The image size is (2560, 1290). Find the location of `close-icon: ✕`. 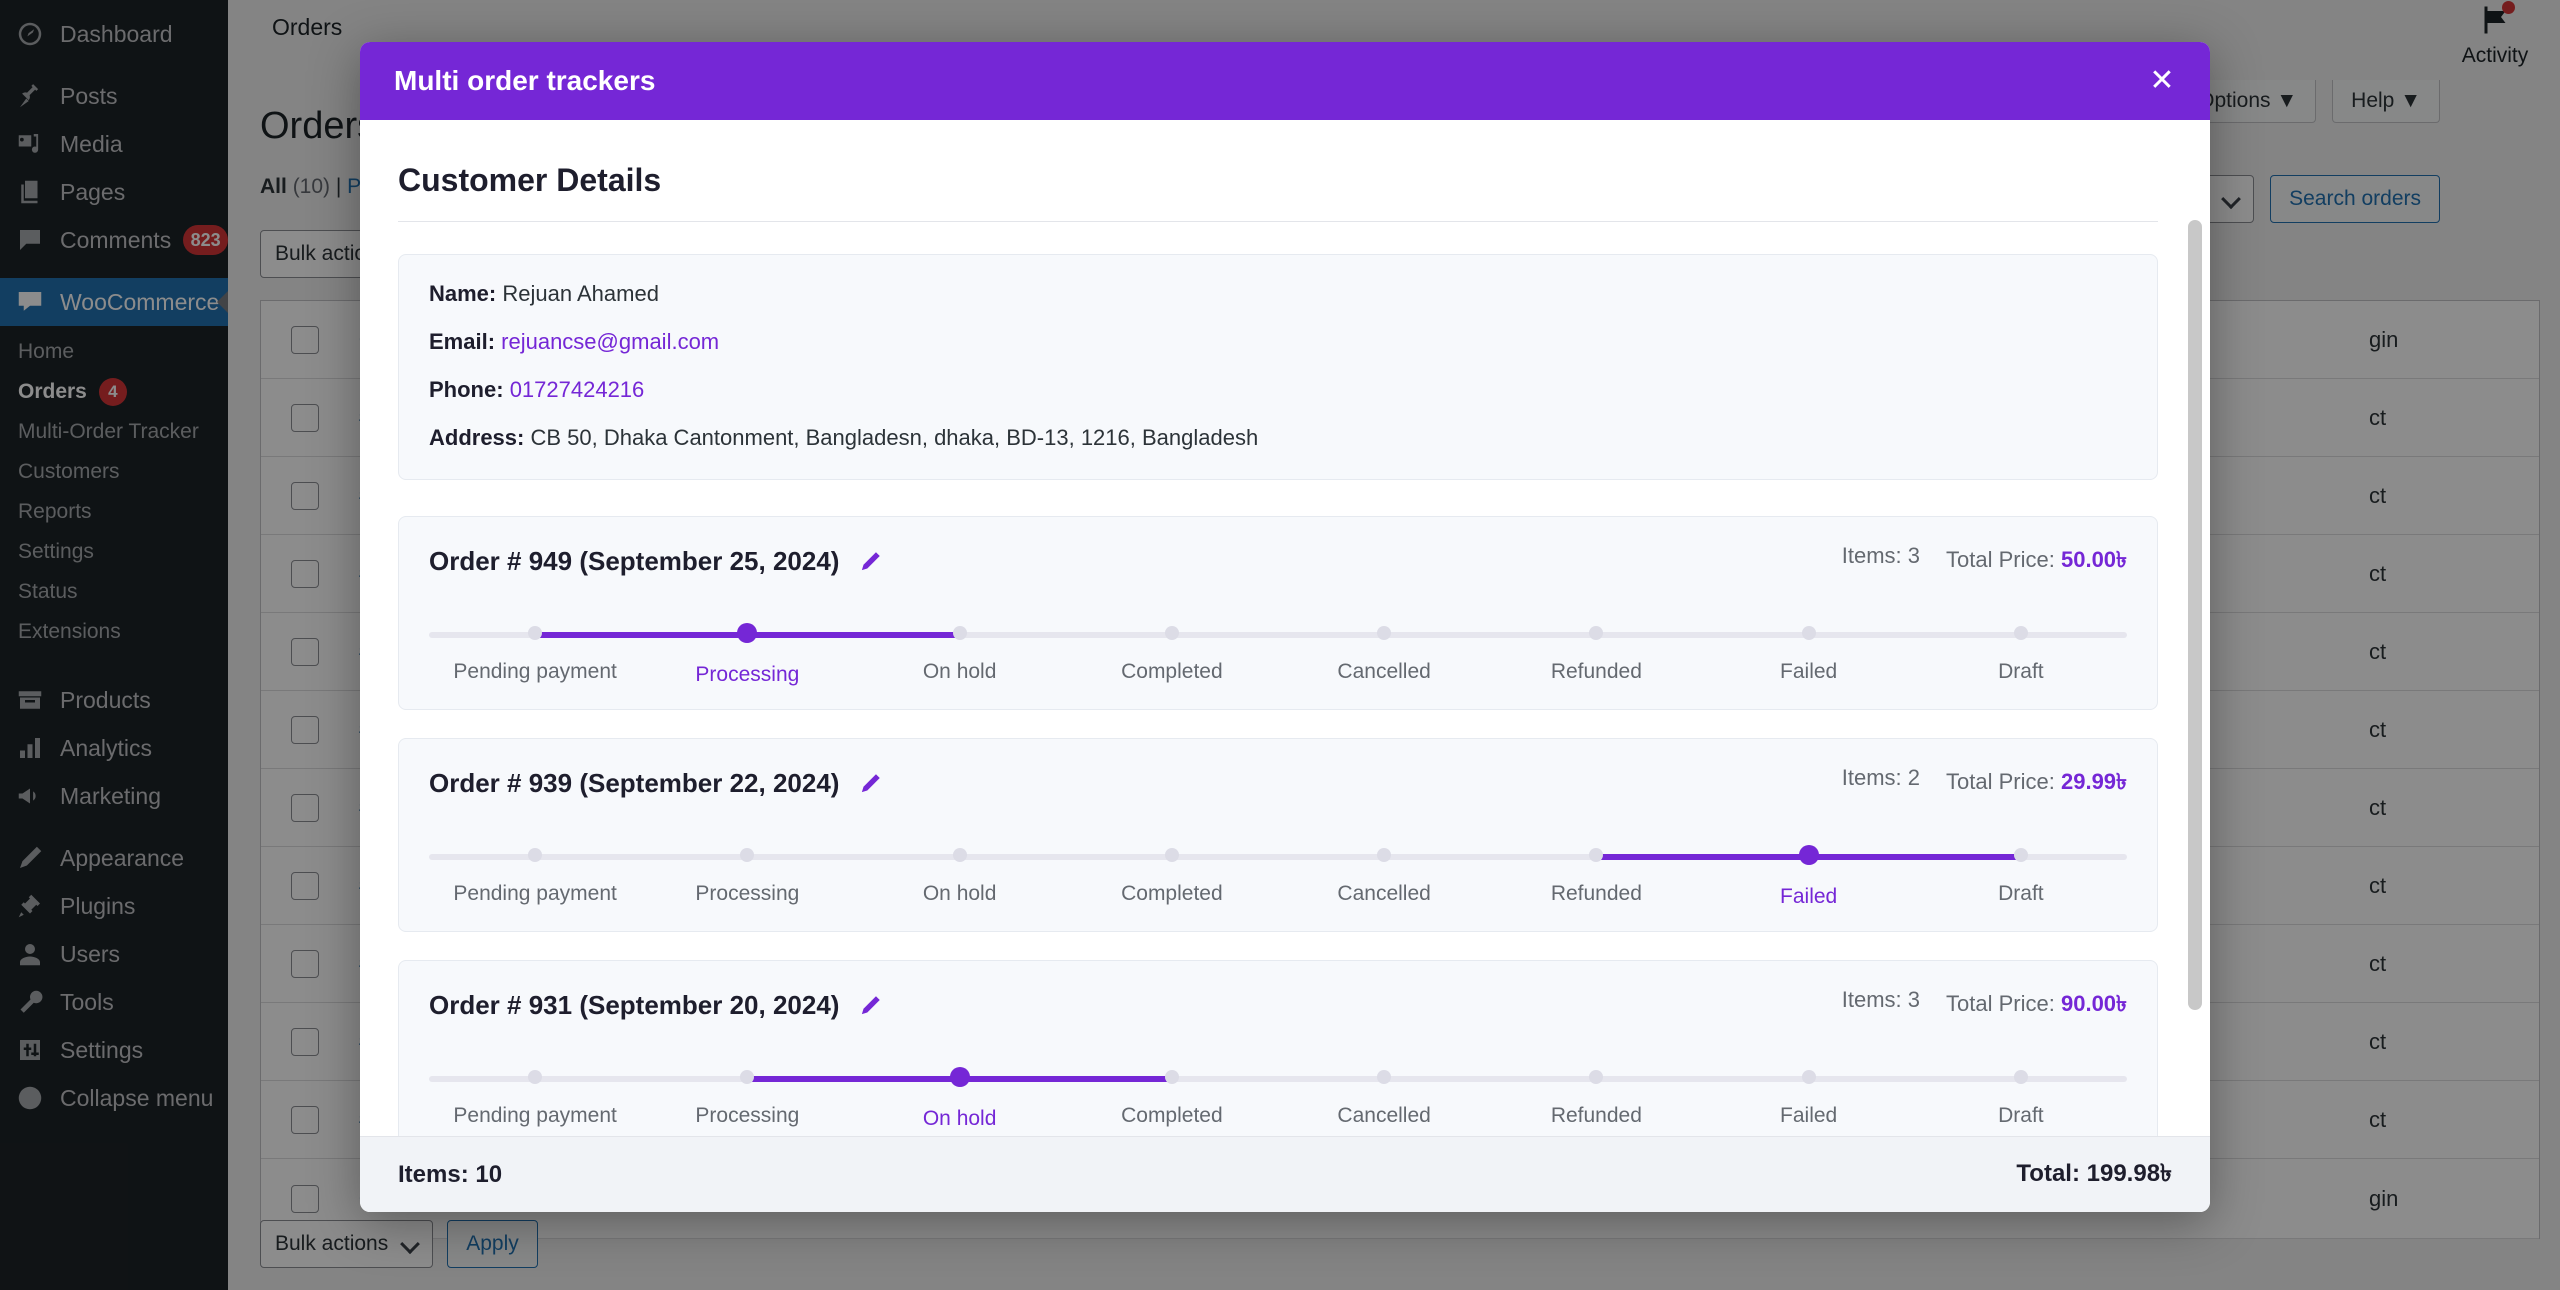

close-icon: ✕ is located at coordinates (2162, 81).